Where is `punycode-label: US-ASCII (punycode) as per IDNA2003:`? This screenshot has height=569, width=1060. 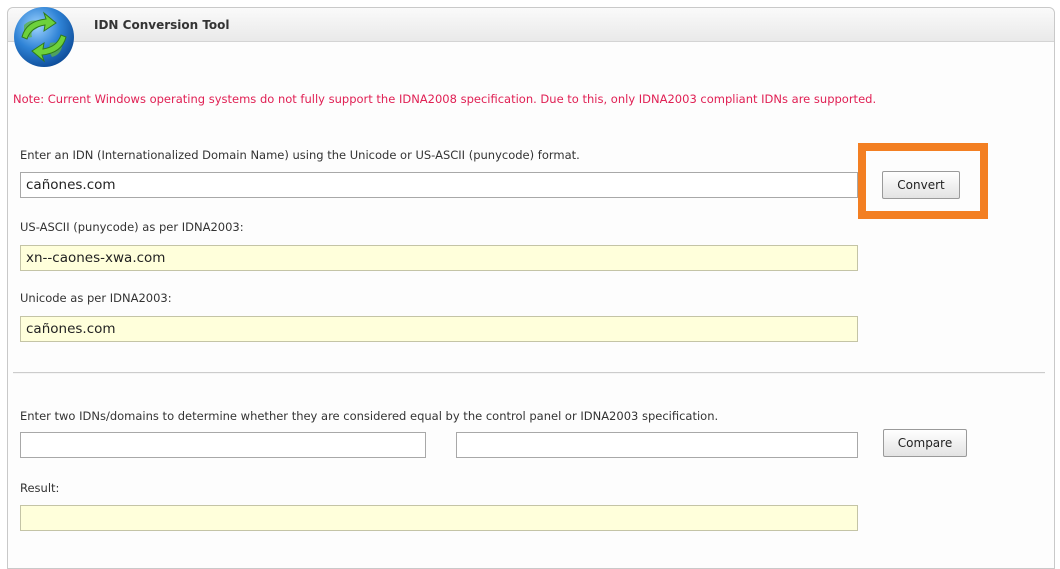
punycode-label: US-ASCII (punycode) as per IDNA2003: is located at coordinates (132, 227).